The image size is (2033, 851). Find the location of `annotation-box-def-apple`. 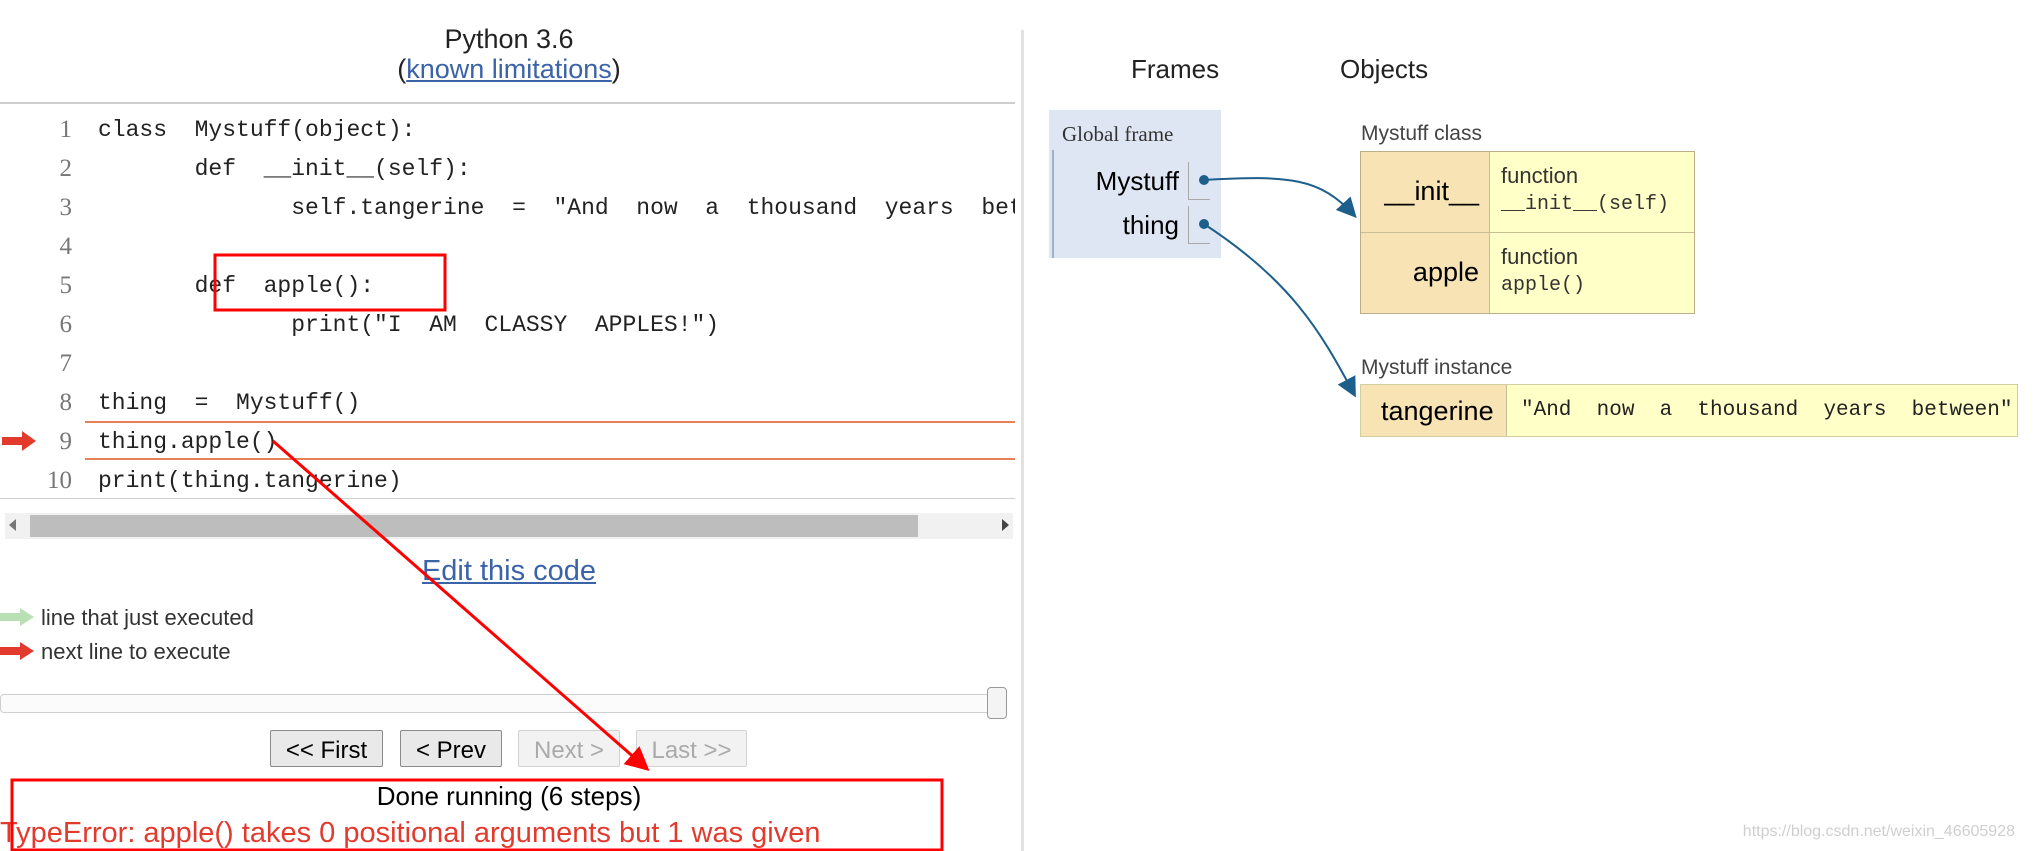

annotation-box-def-apple is located at coordinates (330, 282).